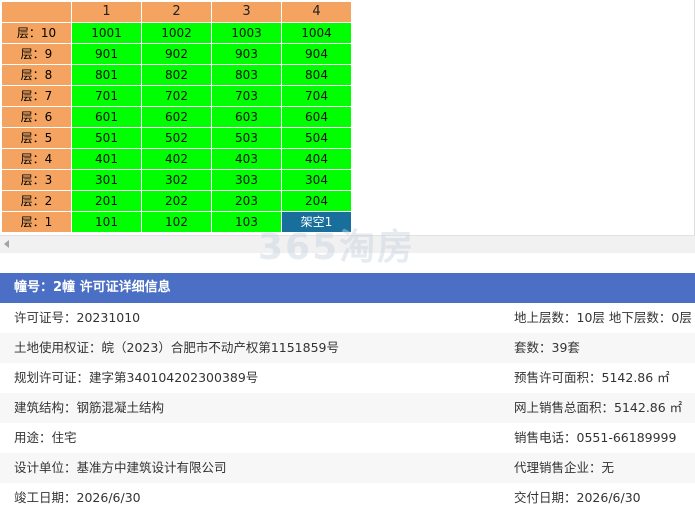  I want to click on info-label: 套数：, so click(533, 347).